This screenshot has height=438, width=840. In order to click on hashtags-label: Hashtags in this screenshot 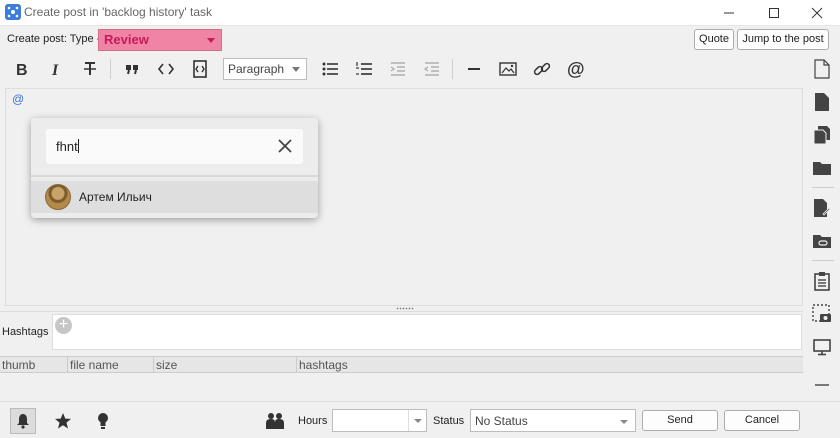, I will do `click(25, 332)`.